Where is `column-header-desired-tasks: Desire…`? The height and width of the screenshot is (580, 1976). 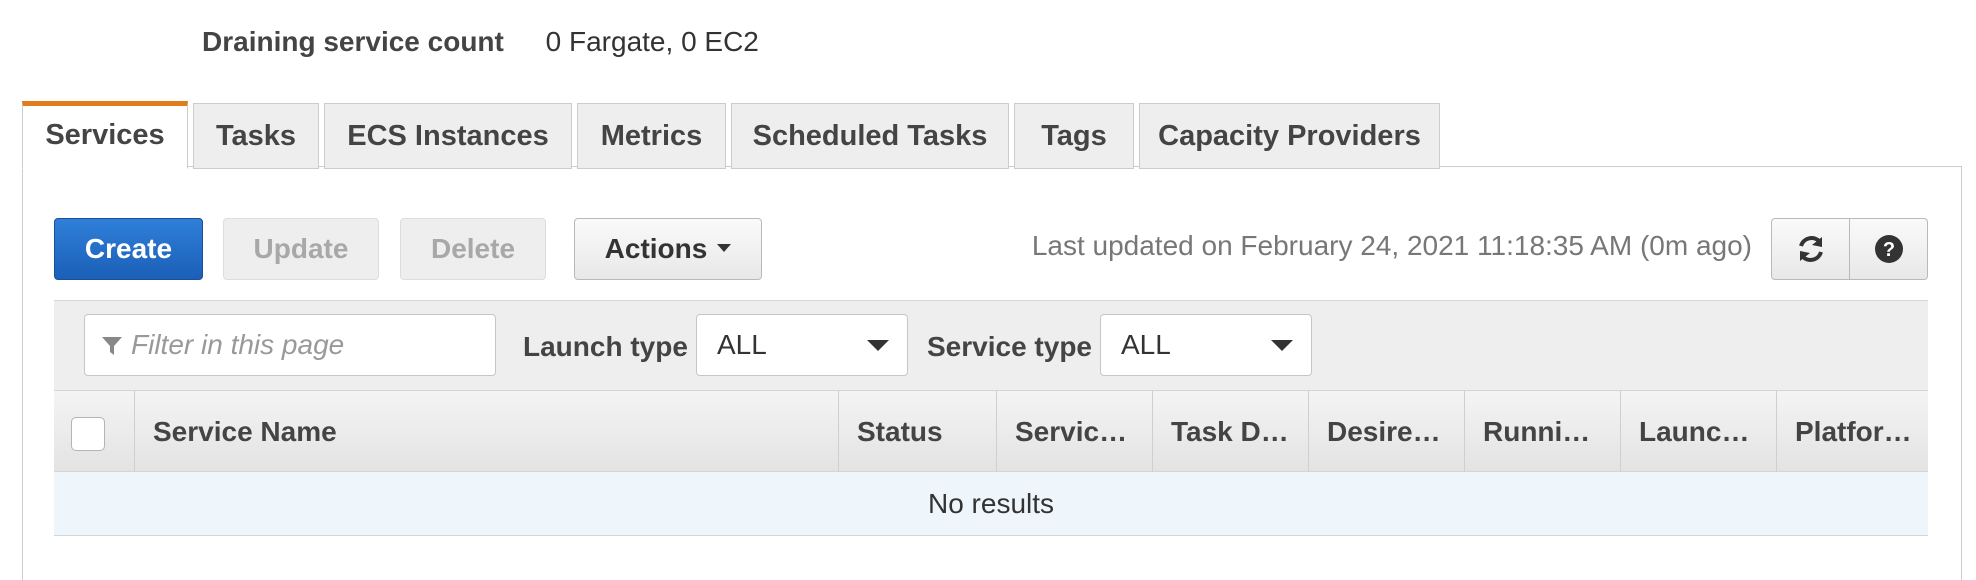 column-header-desired-tasks: Desire… is located at coordinates (1386, 432).